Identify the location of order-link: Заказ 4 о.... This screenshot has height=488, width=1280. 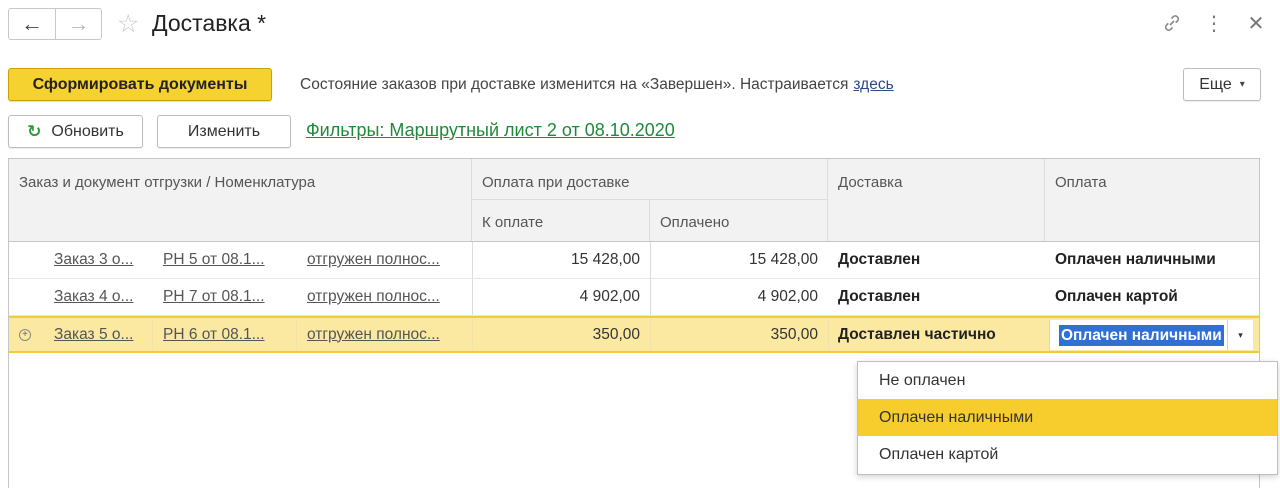
(101, 297).